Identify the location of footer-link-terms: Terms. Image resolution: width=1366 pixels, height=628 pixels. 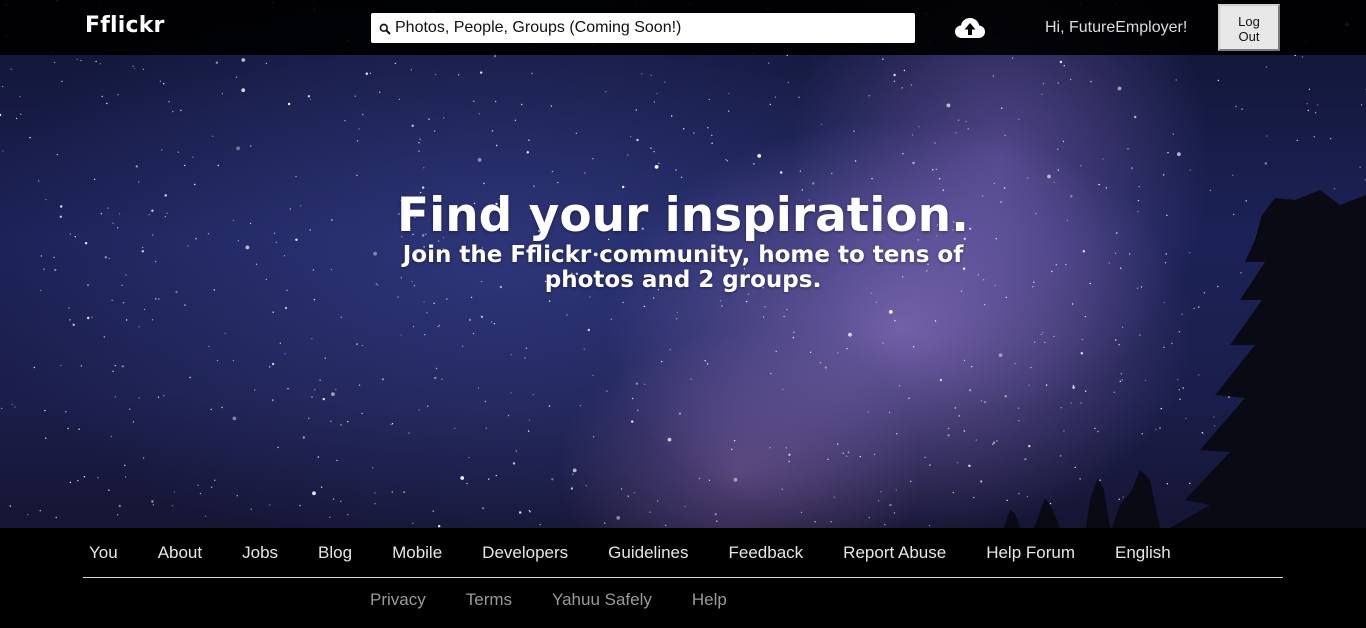
(489, 600).